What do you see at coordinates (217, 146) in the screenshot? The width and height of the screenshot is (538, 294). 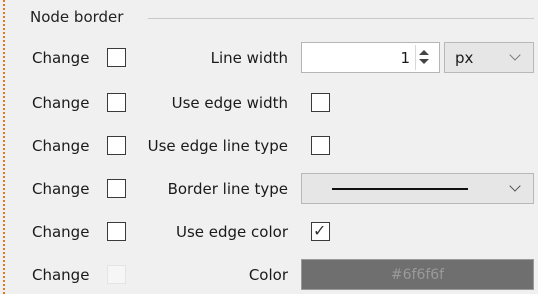 I see `use-edge-line-type-label: Use edge line type` at bounding box center [217, 146].